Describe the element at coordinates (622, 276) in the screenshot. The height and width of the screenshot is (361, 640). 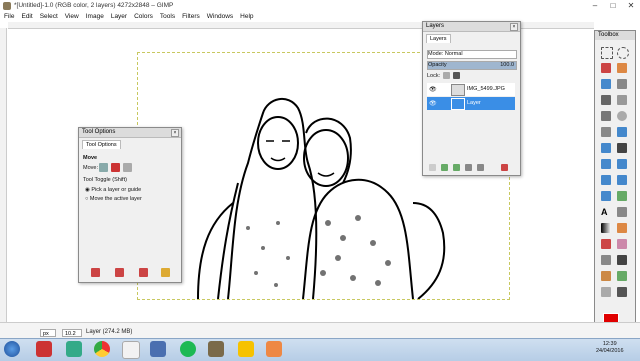
I see `heal-icon` at that location.